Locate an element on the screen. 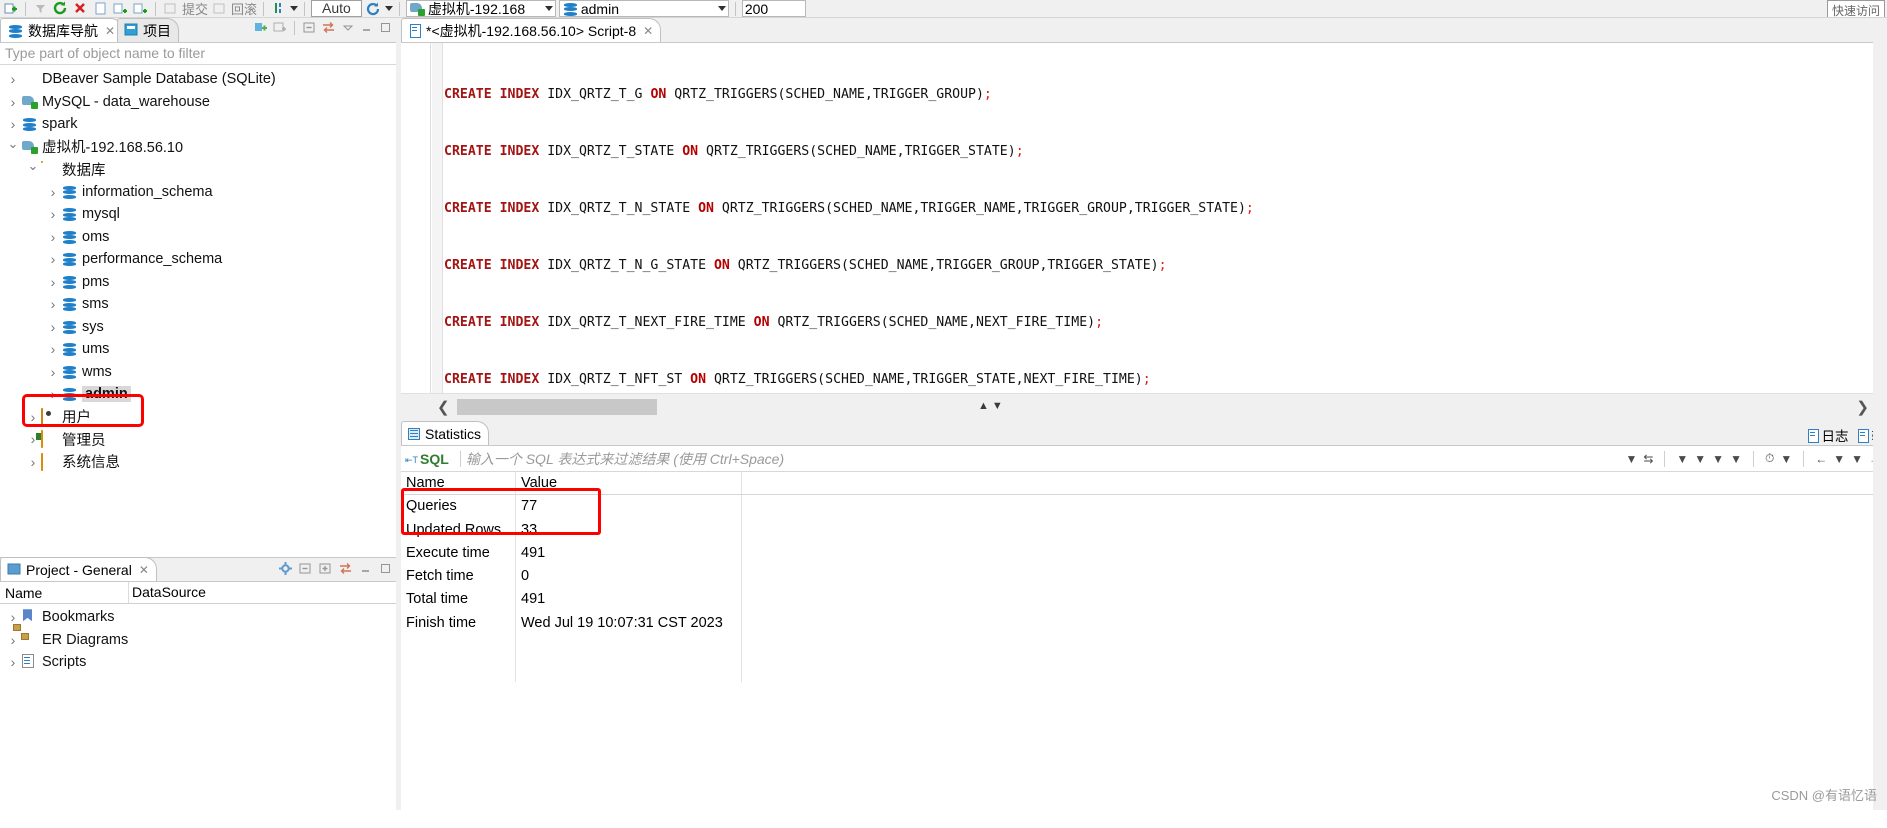 This screenshot has width=1887, height=828. filter-dropdown-icon is located at coordinates (40, 8).